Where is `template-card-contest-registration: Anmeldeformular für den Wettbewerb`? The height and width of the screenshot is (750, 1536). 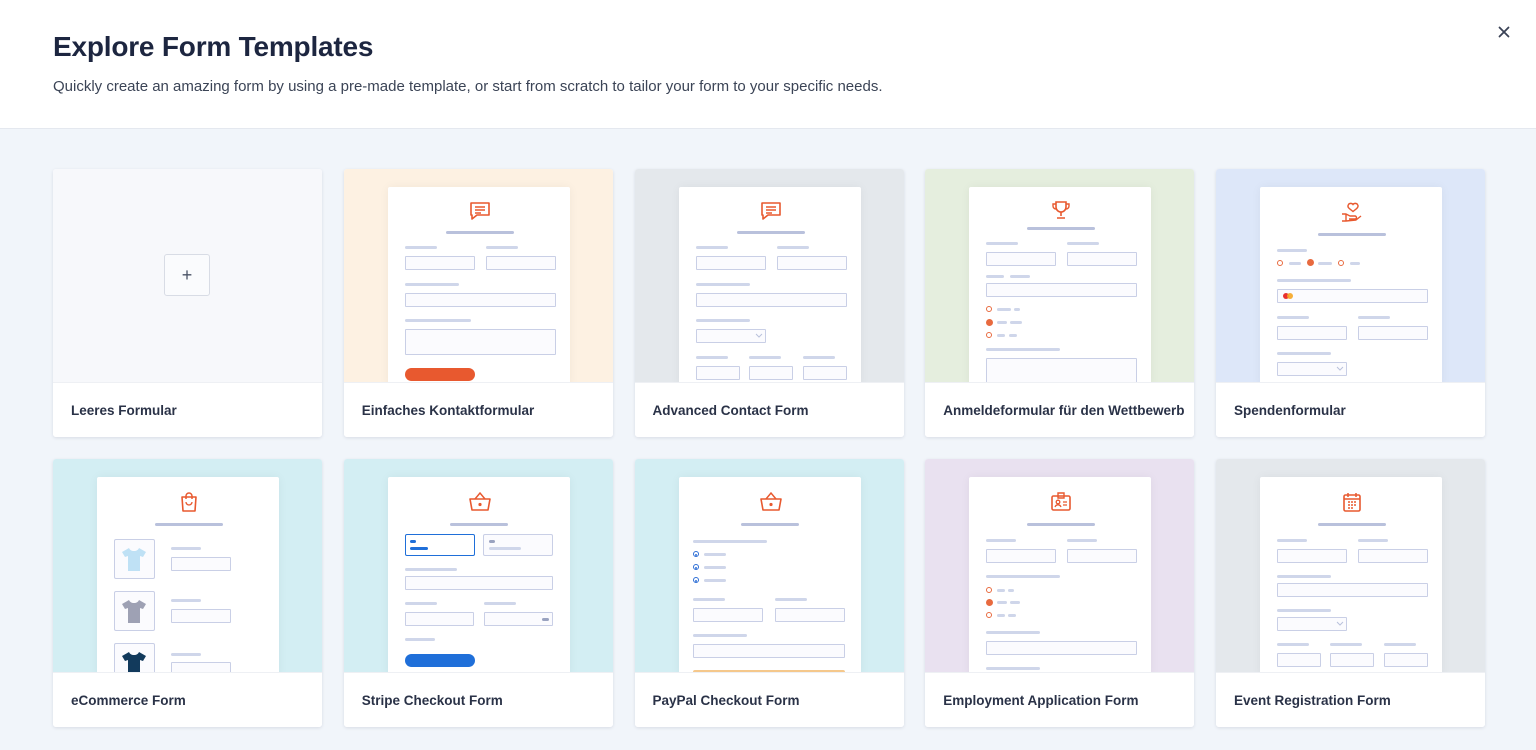 template-card-contest-registration: Anmeldeformular für den Wettbewerb is located at coordinates (1060, 303).